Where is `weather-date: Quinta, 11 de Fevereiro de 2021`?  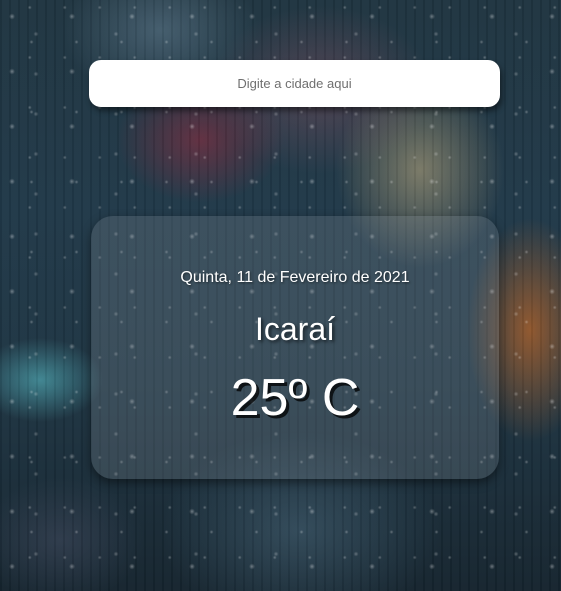
weather-date: Quinta, 11 de Fevereiro de 2021 is located at coordinates (295, 277).